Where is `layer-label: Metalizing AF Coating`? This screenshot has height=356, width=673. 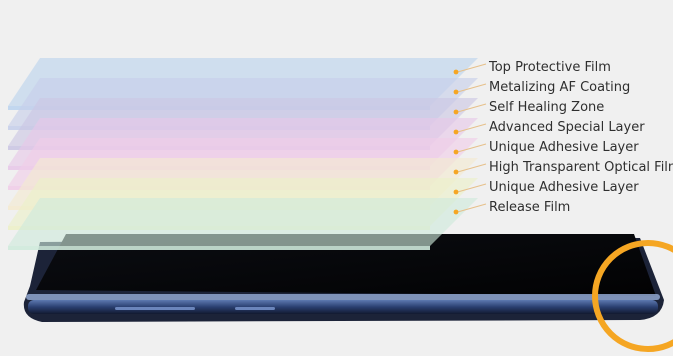
layer-label: Metalizing AF Coating is located at coordinates (560, 87).